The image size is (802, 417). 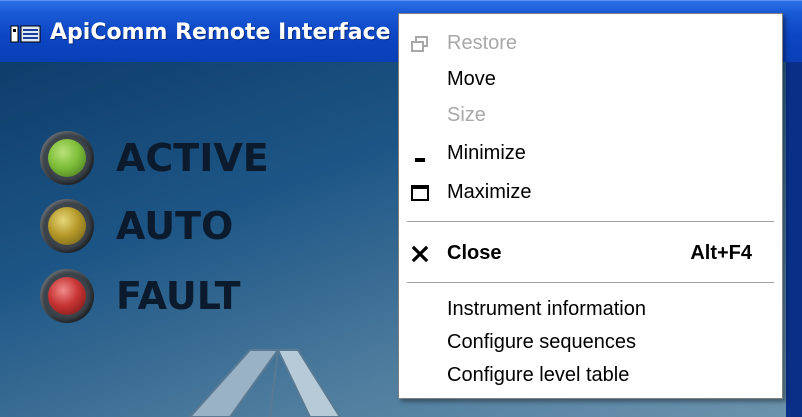 I want to click on status-active: ACTIVE, so click(x=154, y=158).